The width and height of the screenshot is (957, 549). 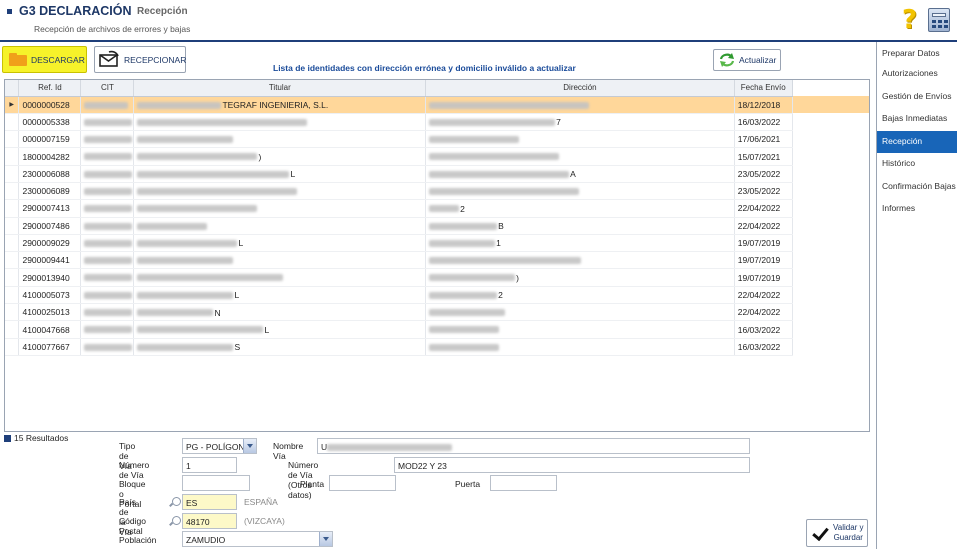 What do you see at coordinates (580, 88) in the screenshot?
I see `column-header-direccion: Dirección` at bounding box center [580, 88].